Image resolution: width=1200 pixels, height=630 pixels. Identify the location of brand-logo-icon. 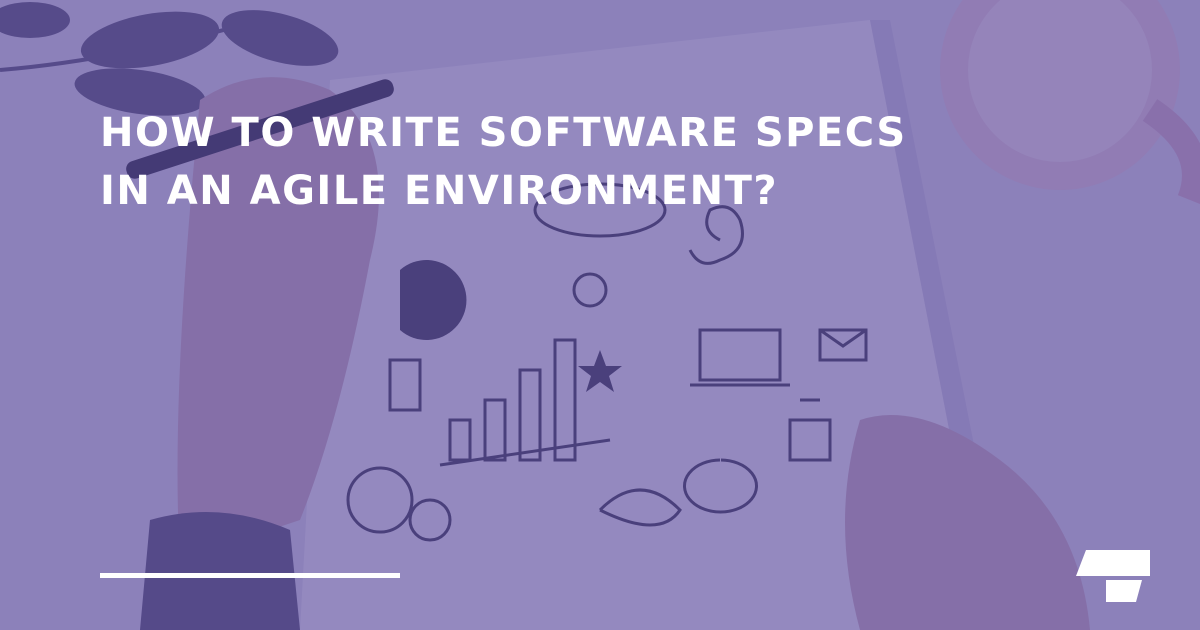
(1113, 576).